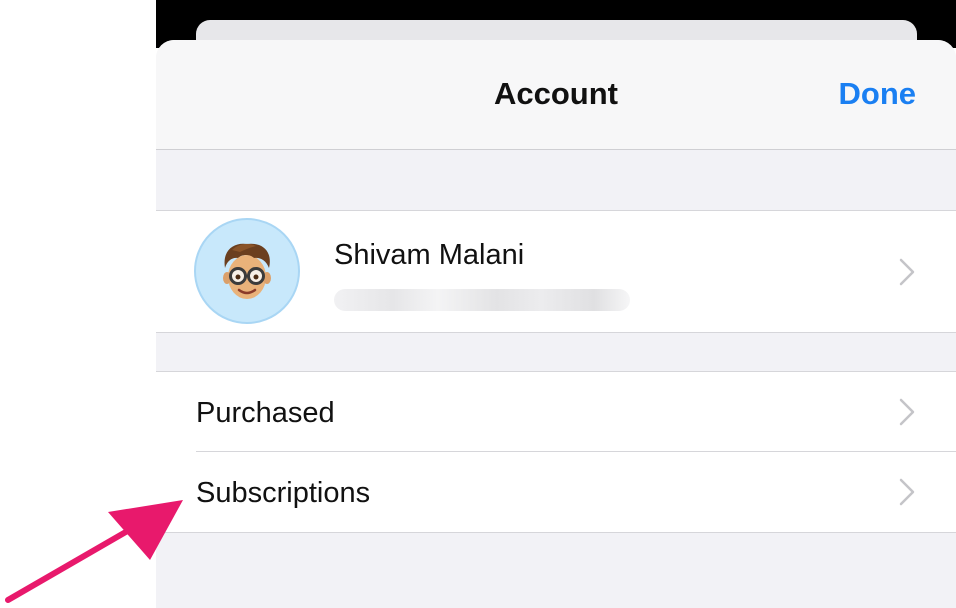 The width and height of the screenshot is (956, 608). Describe the element at coordinates (247, 271) in the screenshot. I see `memoji-avatar-icon` at that location.